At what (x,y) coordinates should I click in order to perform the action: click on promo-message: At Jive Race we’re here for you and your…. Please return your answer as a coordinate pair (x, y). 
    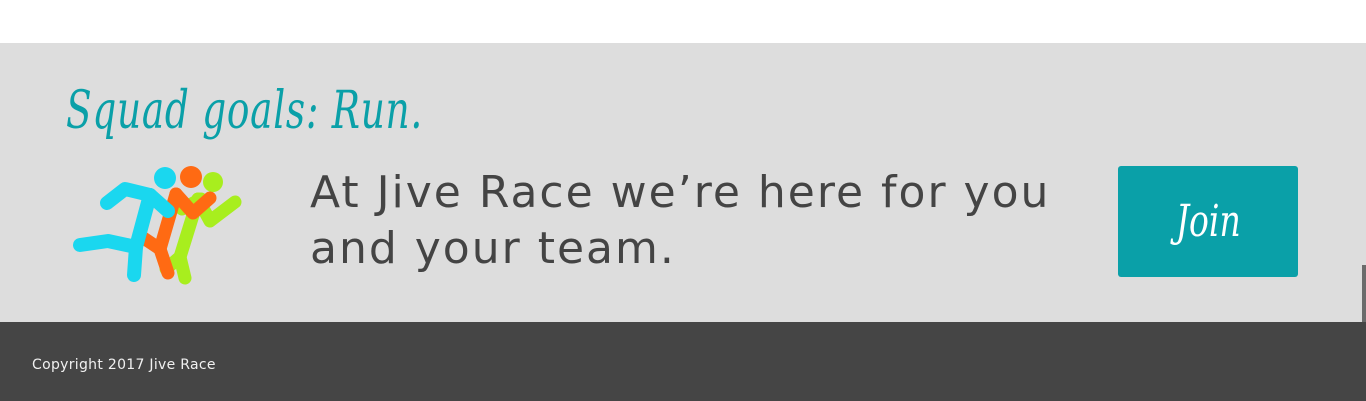
    Looking at the image, I should click on (680, 220).